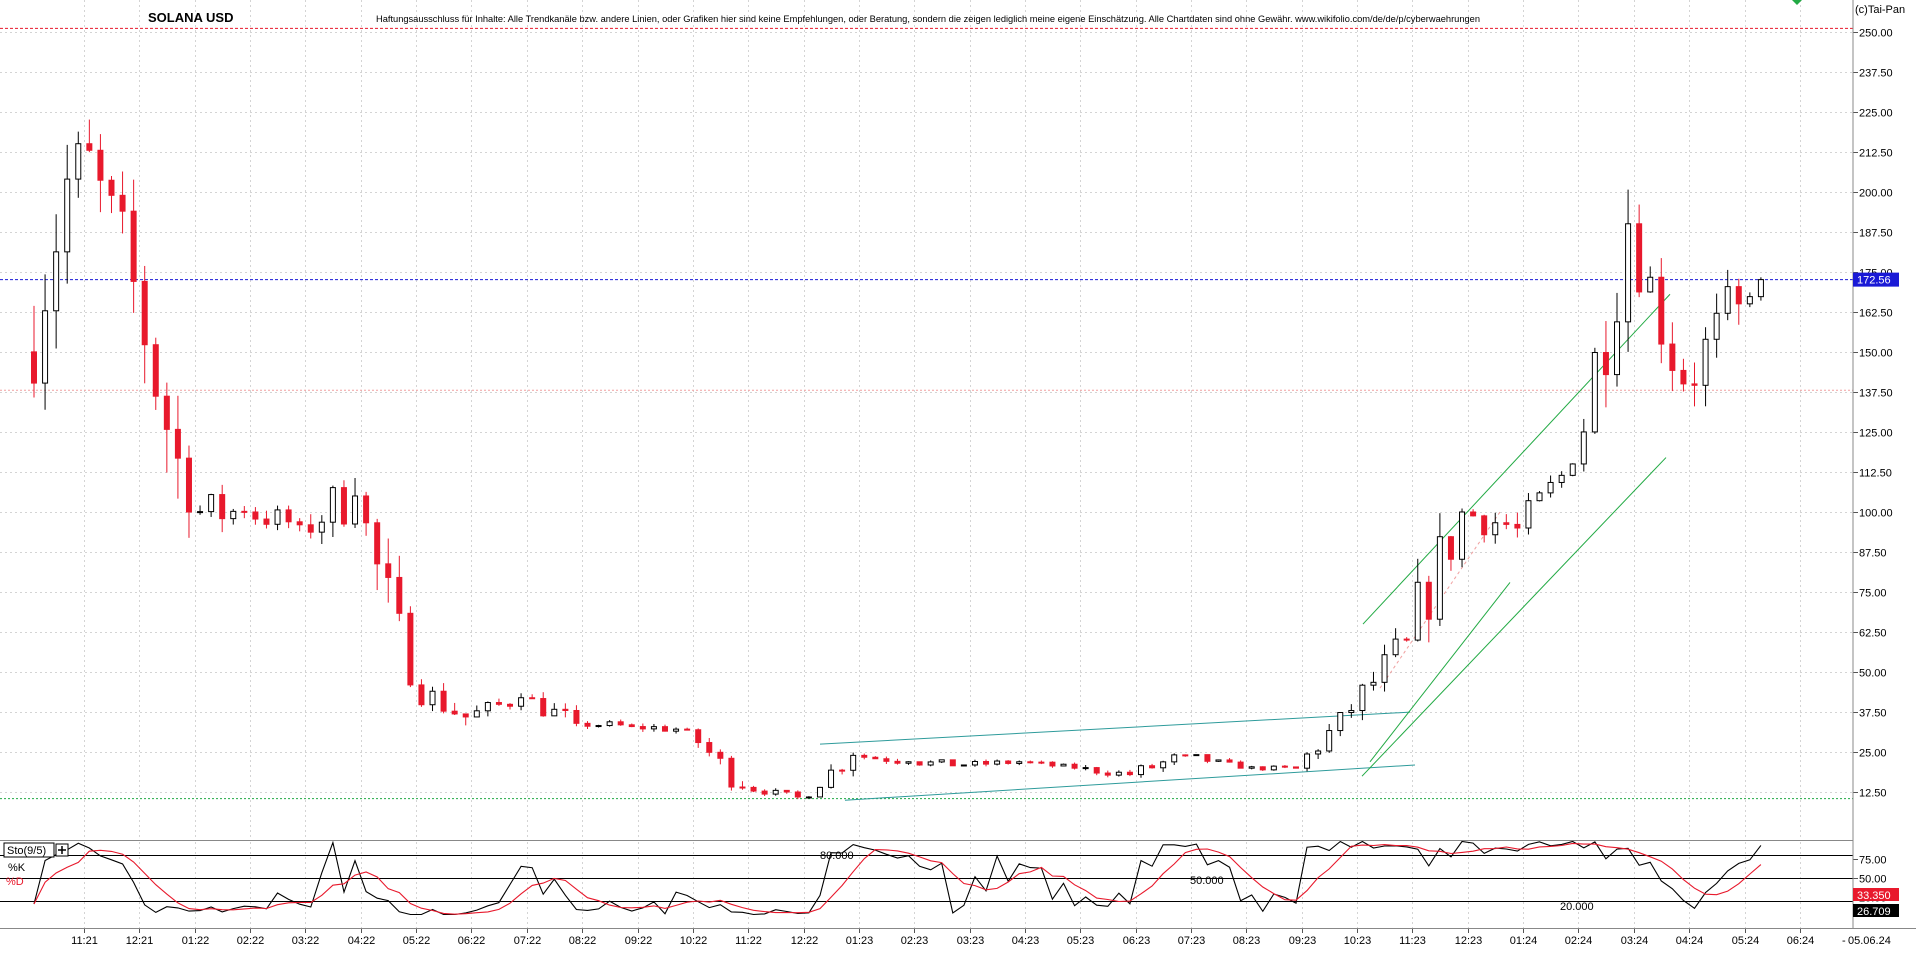 The height and width of the screenshot is (953, 1916). Describe the element at coordinates (306, 941) in the screenshot. I see `x-tick-label: 03:22` at that location.